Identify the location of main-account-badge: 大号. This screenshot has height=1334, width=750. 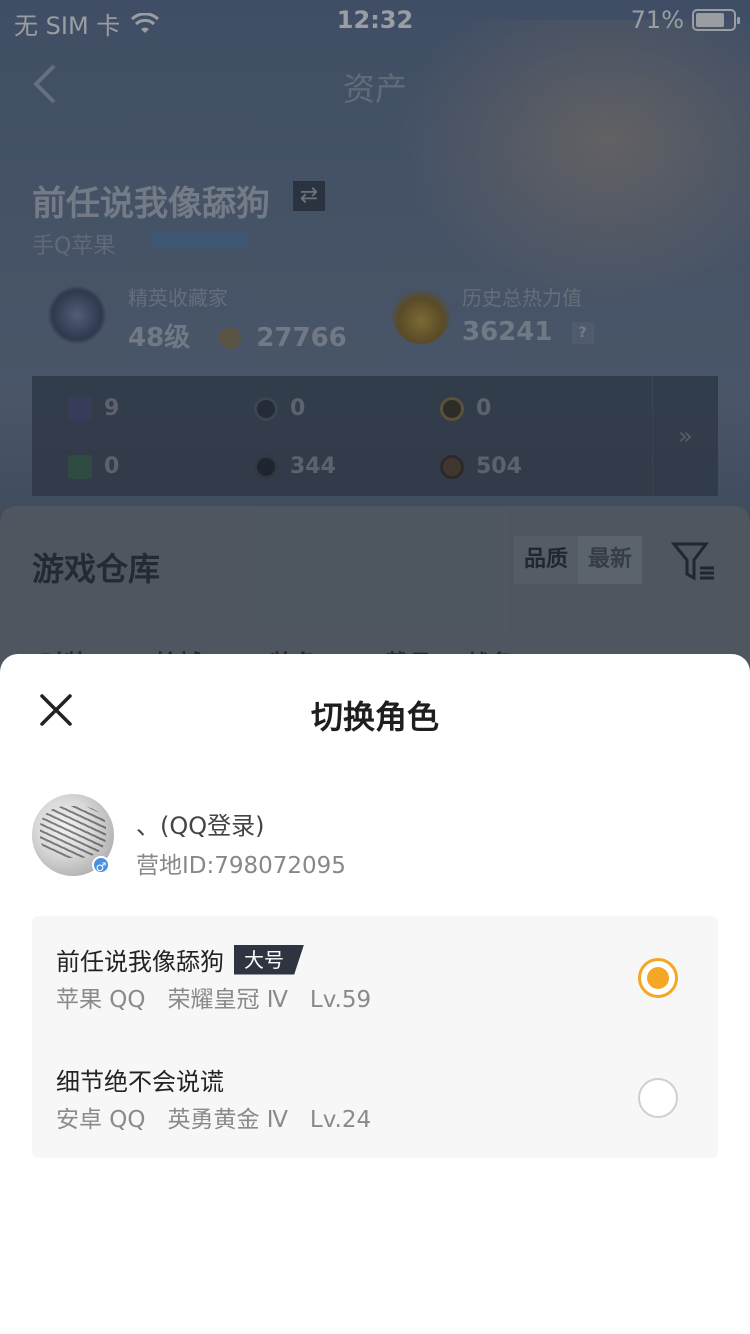
(269, 959).